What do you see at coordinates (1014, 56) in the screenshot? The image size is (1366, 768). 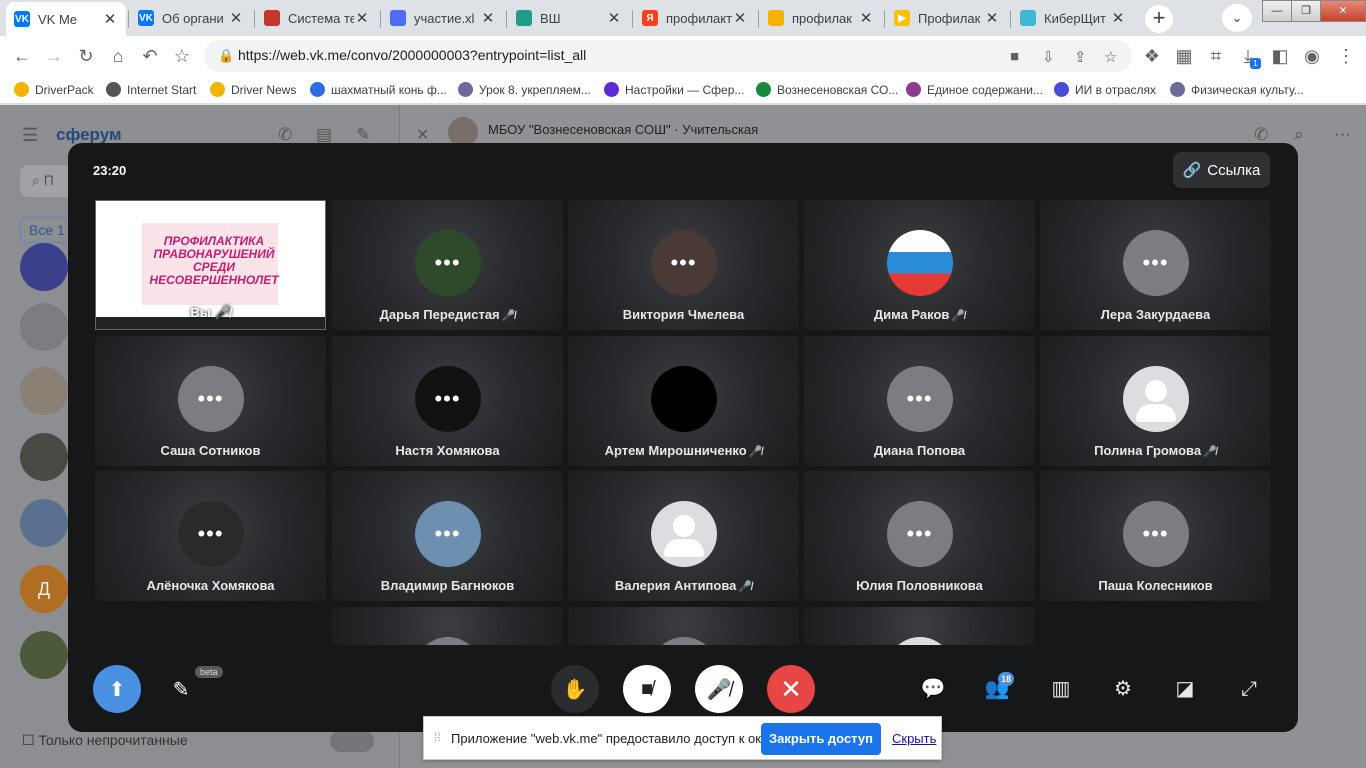 I see `camera-icon: ■` at bounding box center [1014, 56].